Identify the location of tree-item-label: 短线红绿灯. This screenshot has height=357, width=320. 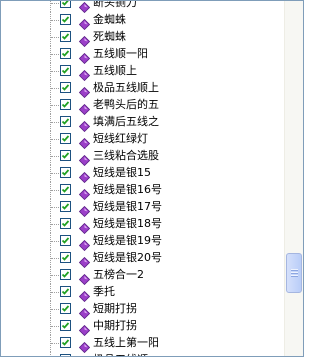
(120, 138).